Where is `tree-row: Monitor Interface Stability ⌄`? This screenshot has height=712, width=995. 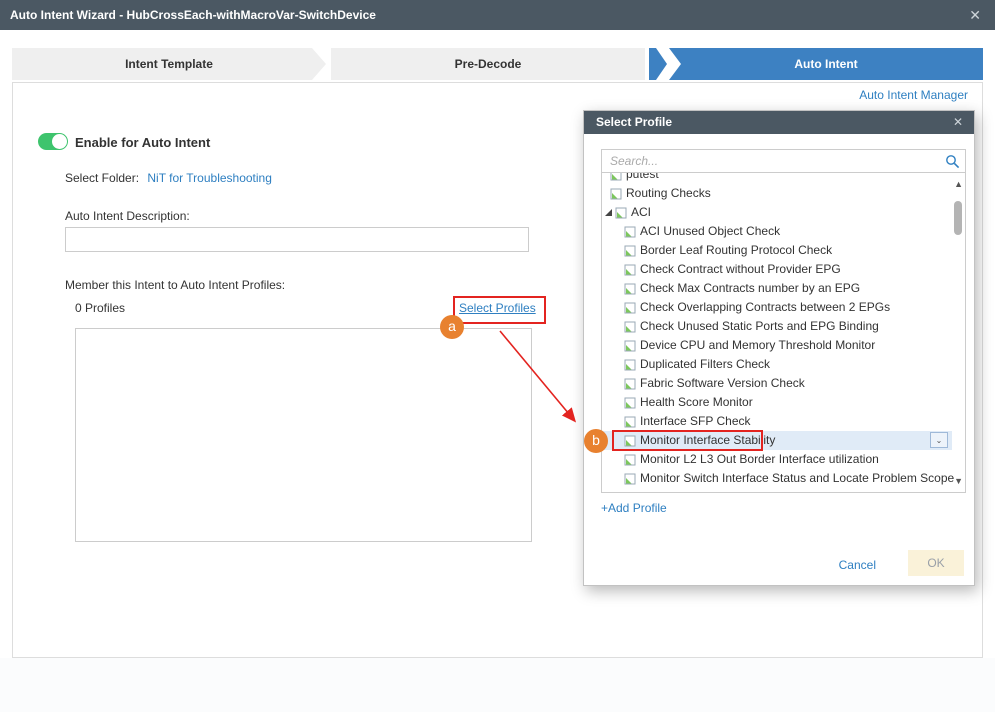
tree-row: Monitor Interface Stability ⌄ is located at coordinates (777, 440).